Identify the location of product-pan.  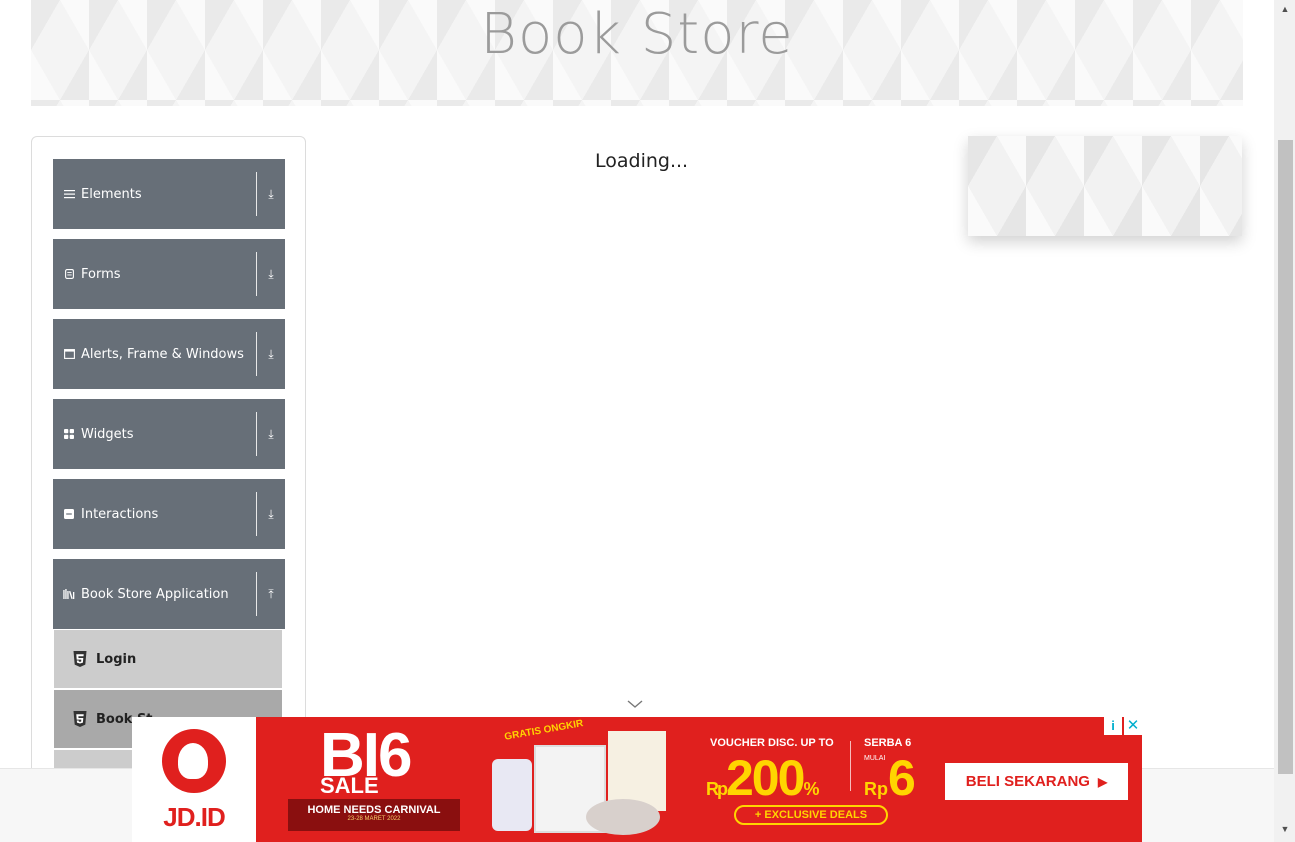
(623, 817).